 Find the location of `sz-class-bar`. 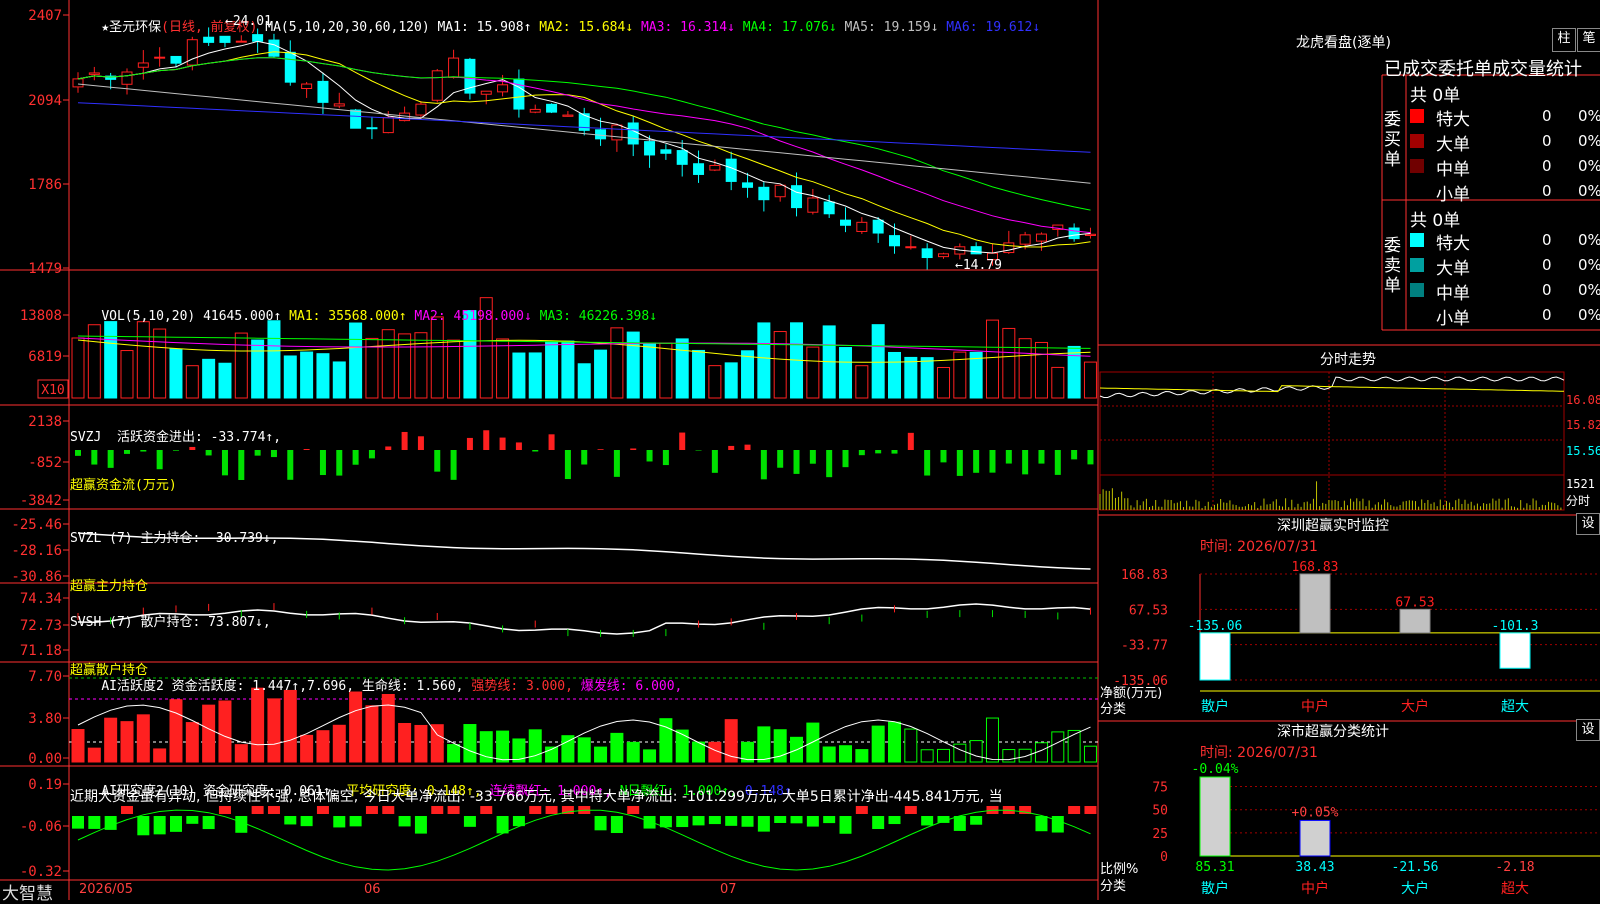

sz-class-bar is located at coordinates (1215, 816).